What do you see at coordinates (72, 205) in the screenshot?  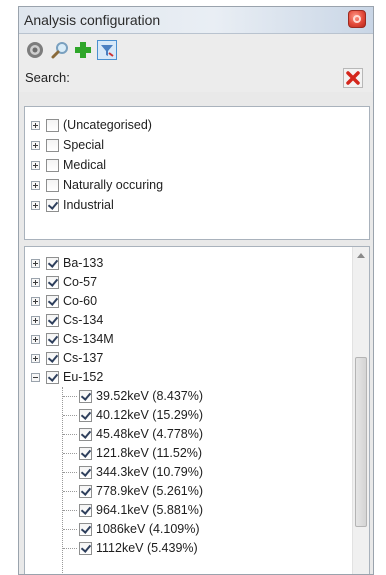 I see `category-item: Industrial` at bounding box center [72, 205].